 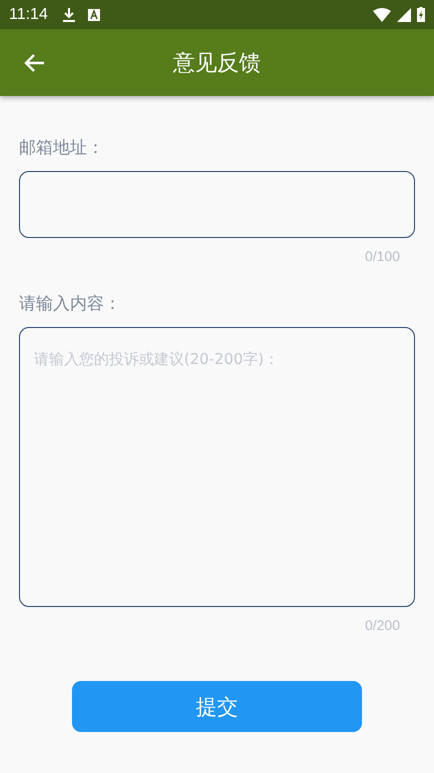 I want to click on wifi-icon, so click(x=382, y=15).